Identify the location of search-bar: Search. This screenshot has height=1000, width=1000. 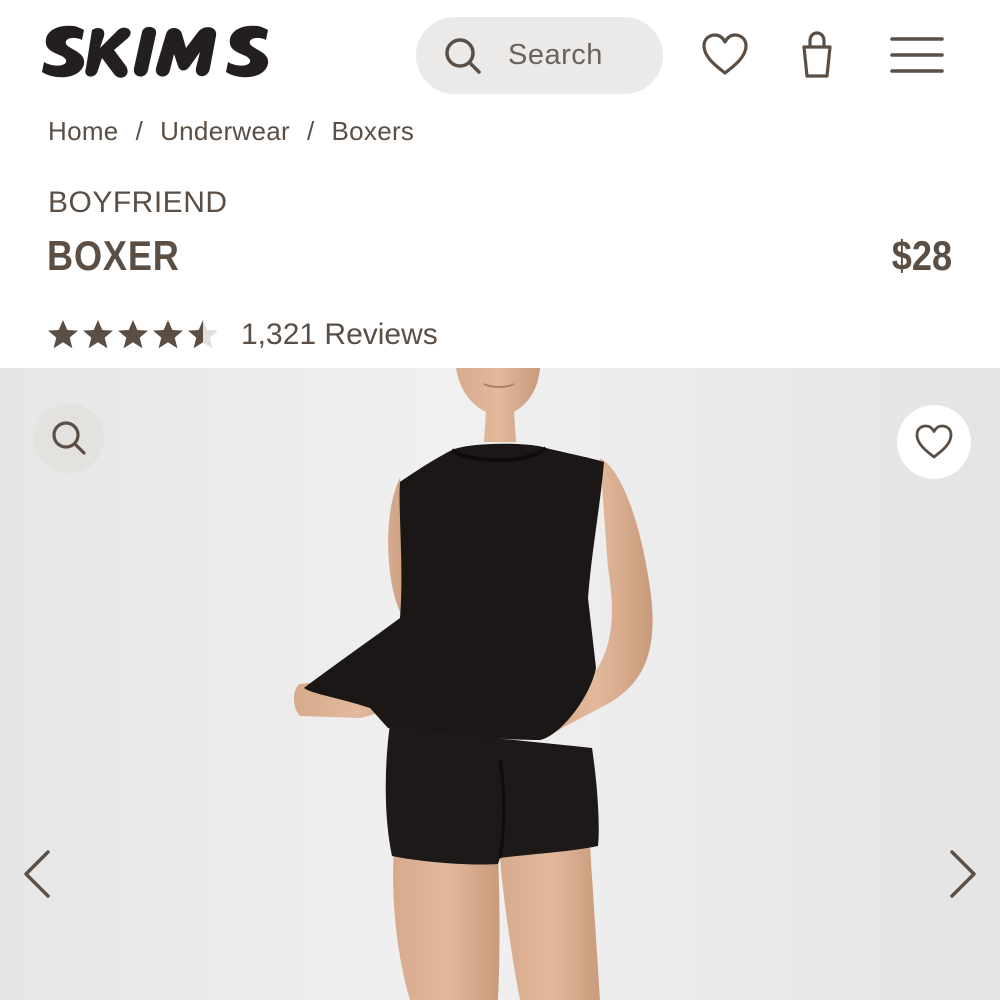
(539, 55).